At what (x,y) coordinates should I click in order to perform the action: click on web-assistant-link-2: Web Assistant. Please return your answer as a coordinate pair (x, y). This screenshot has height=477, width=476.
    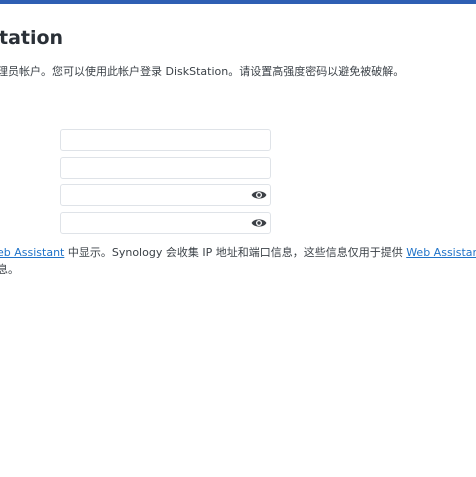
    Looking at the image, I should click on (441, 252).